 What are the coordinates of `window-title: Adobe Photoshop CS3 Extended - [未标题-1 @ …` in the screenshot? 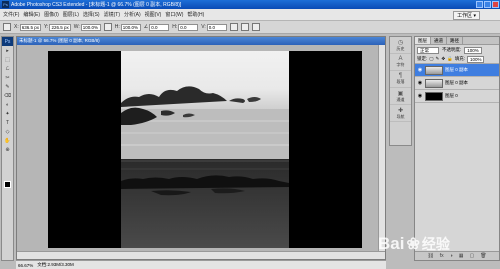 It's located at (96, 5).